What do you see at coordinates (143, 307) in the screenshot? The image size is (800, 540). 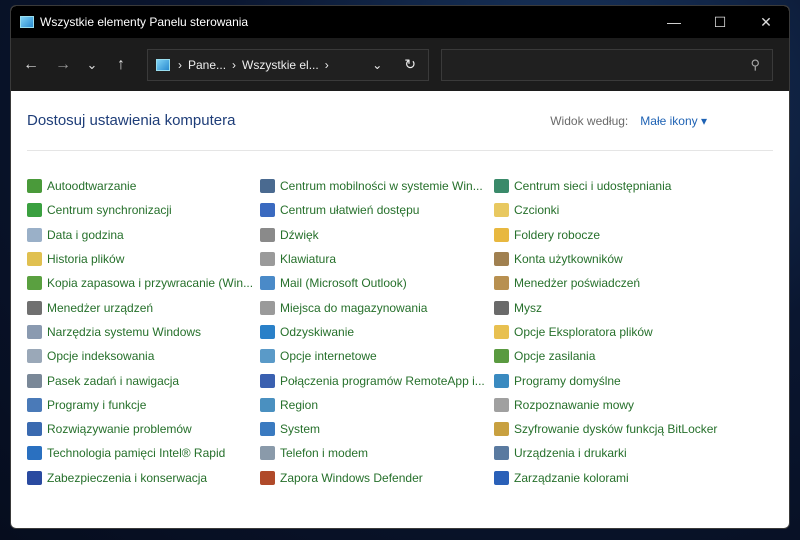 I see `control-panel-item: Menedżer urządzeń` at bounding box center [143, 307].